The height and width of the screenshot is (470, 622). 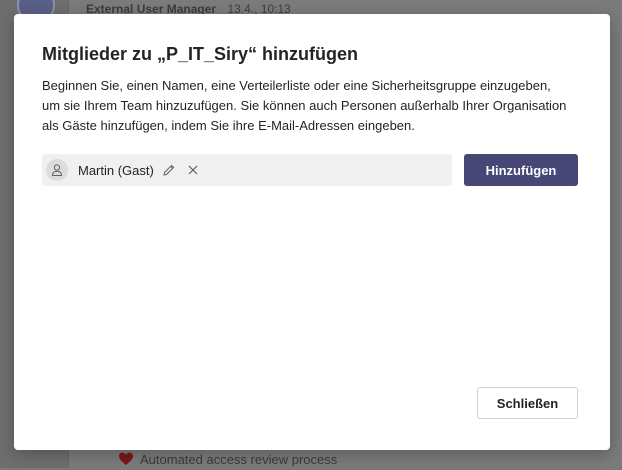 What do you see at coordinates (193, 170) in the screenshot?
I see `close-icon` at bounding box center [193, 170].